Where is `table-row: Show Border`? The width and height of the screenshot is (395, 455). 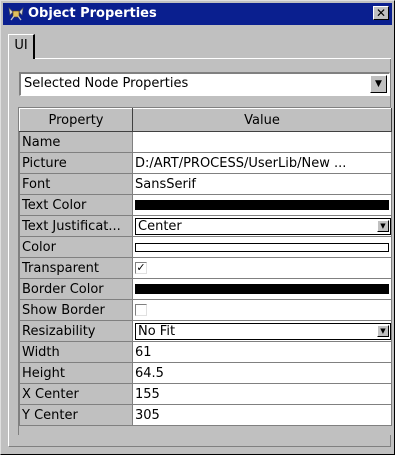
table-row: Show Border is located at coordinates (205, 310).